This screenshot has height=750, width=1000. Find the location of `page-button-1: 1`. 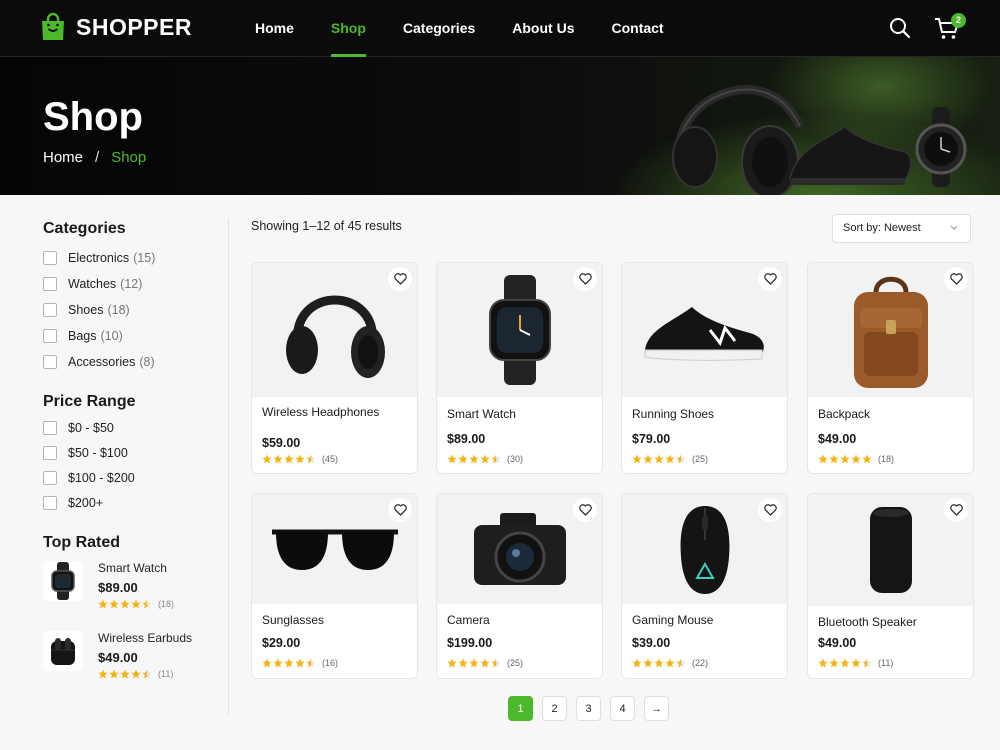

page-button-1: 1 is located at coordinates (520, 708).